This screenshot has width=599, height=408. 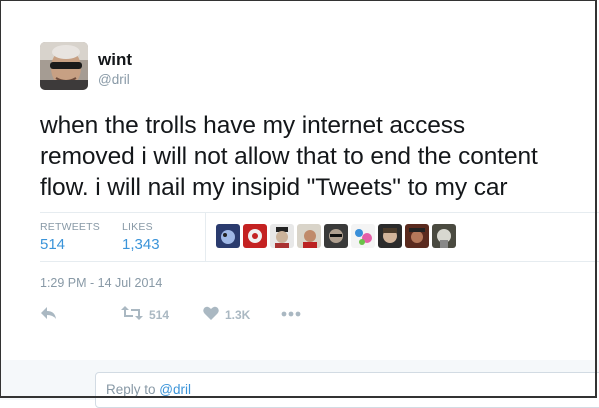 I want to click on reply-input: Reply to @dril, so click(x=347, y=390).